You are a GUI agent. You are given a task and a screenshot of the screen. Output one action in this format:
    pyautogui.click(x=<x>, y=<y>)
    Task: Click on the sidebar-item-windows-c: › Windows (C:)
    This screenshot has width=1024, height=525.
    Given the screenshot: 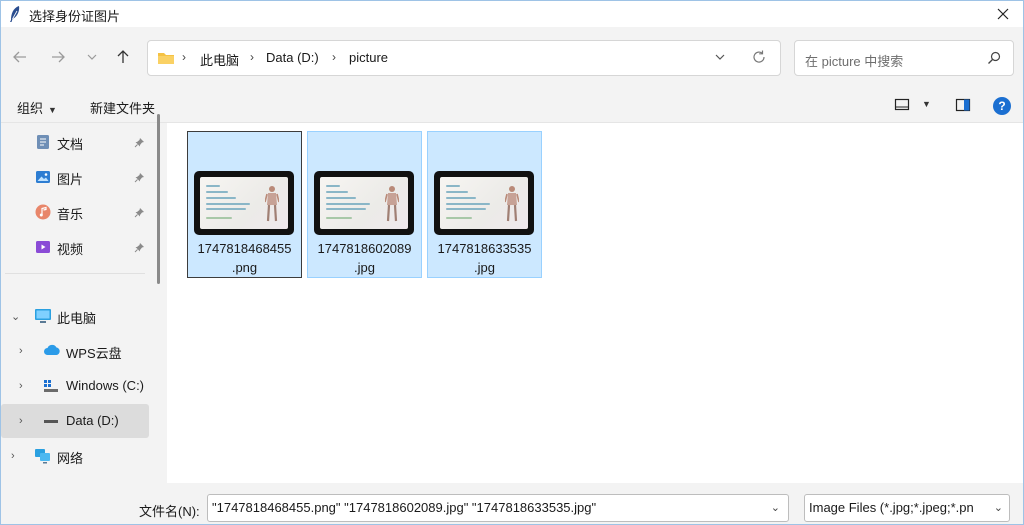 What is the action you would take?
    pyautogui.click(x=75, y=386)
    